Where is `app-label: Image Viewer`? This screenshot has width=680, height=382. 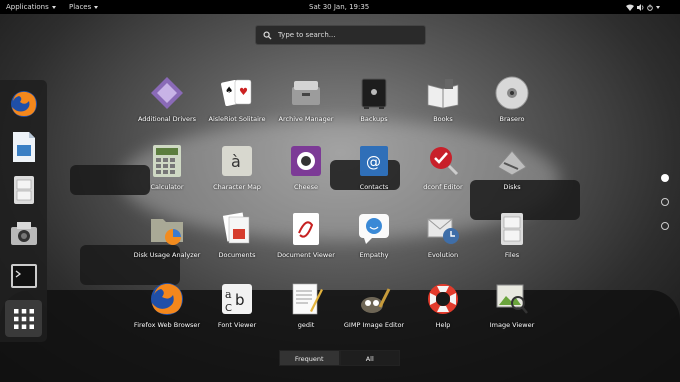
app-label: Image Viewer is located at coordinates (512, 325).